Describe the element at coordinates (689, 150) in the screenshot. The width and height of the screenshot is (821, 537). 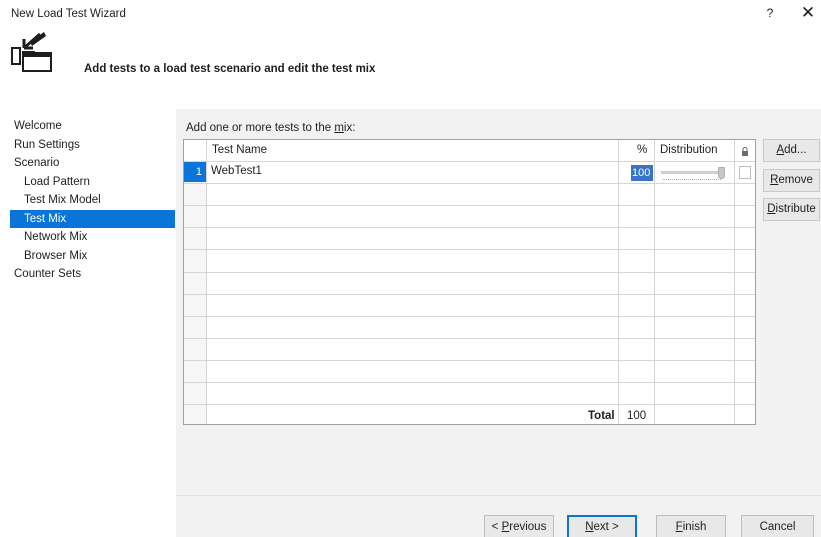
I see `column-header-distribution: Distribution` at that location.